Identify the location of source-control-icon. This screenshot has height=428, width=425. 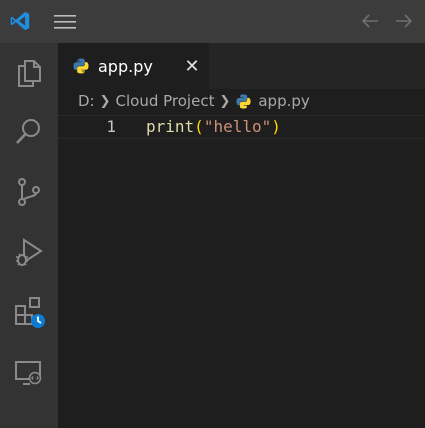
(29, 192).